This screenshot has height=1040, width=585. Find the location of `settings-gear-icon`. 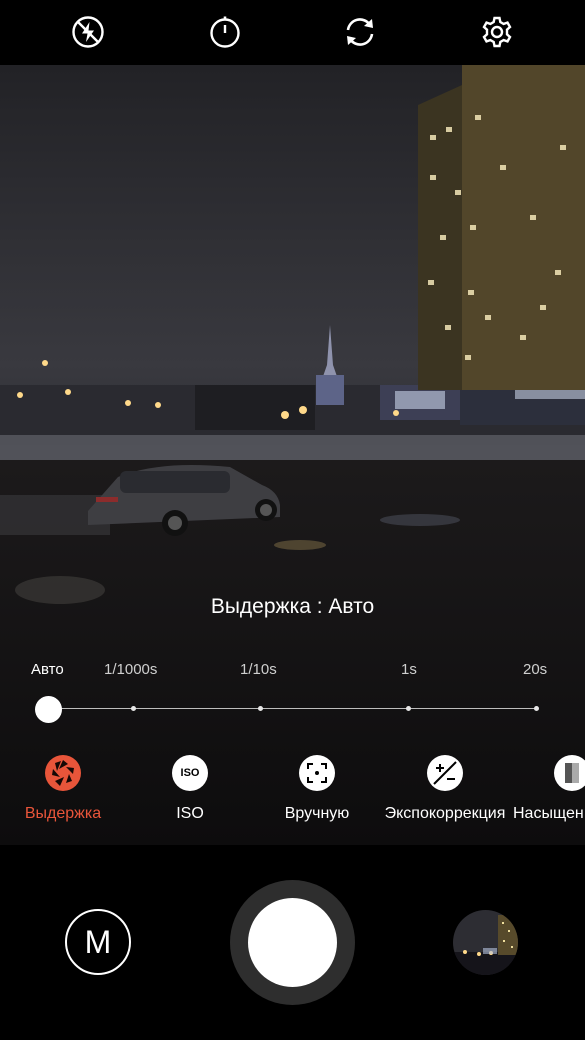

settings-gear-icon is located at coordinates (497, 32).